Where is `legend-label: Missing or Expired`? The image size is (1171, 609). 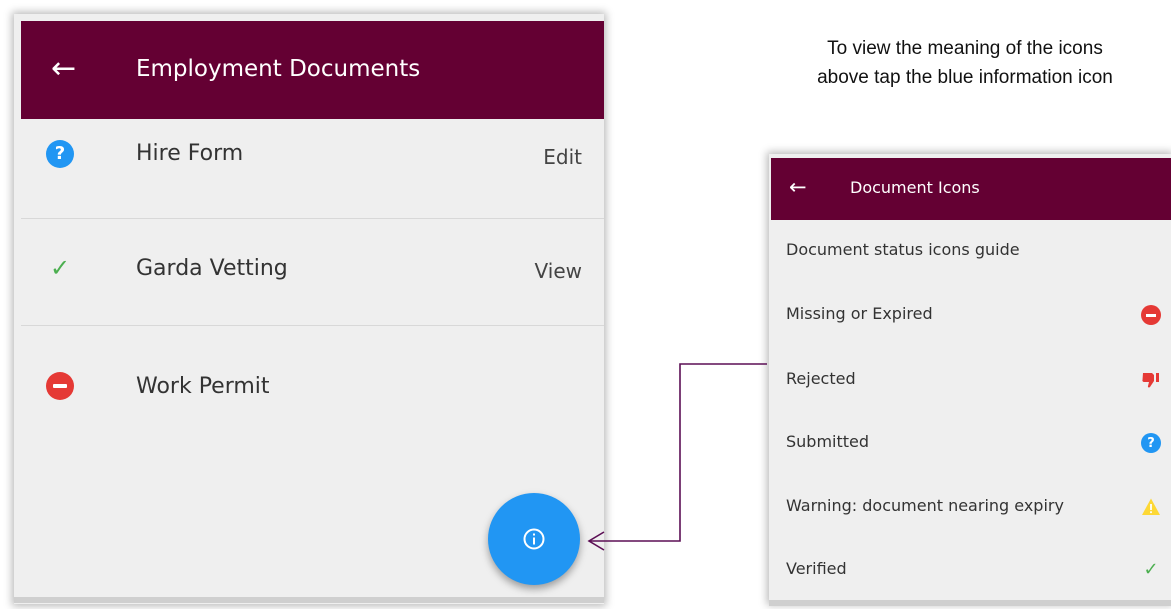
legend-label: Missing or Expired is located at coordinates (859, 313).